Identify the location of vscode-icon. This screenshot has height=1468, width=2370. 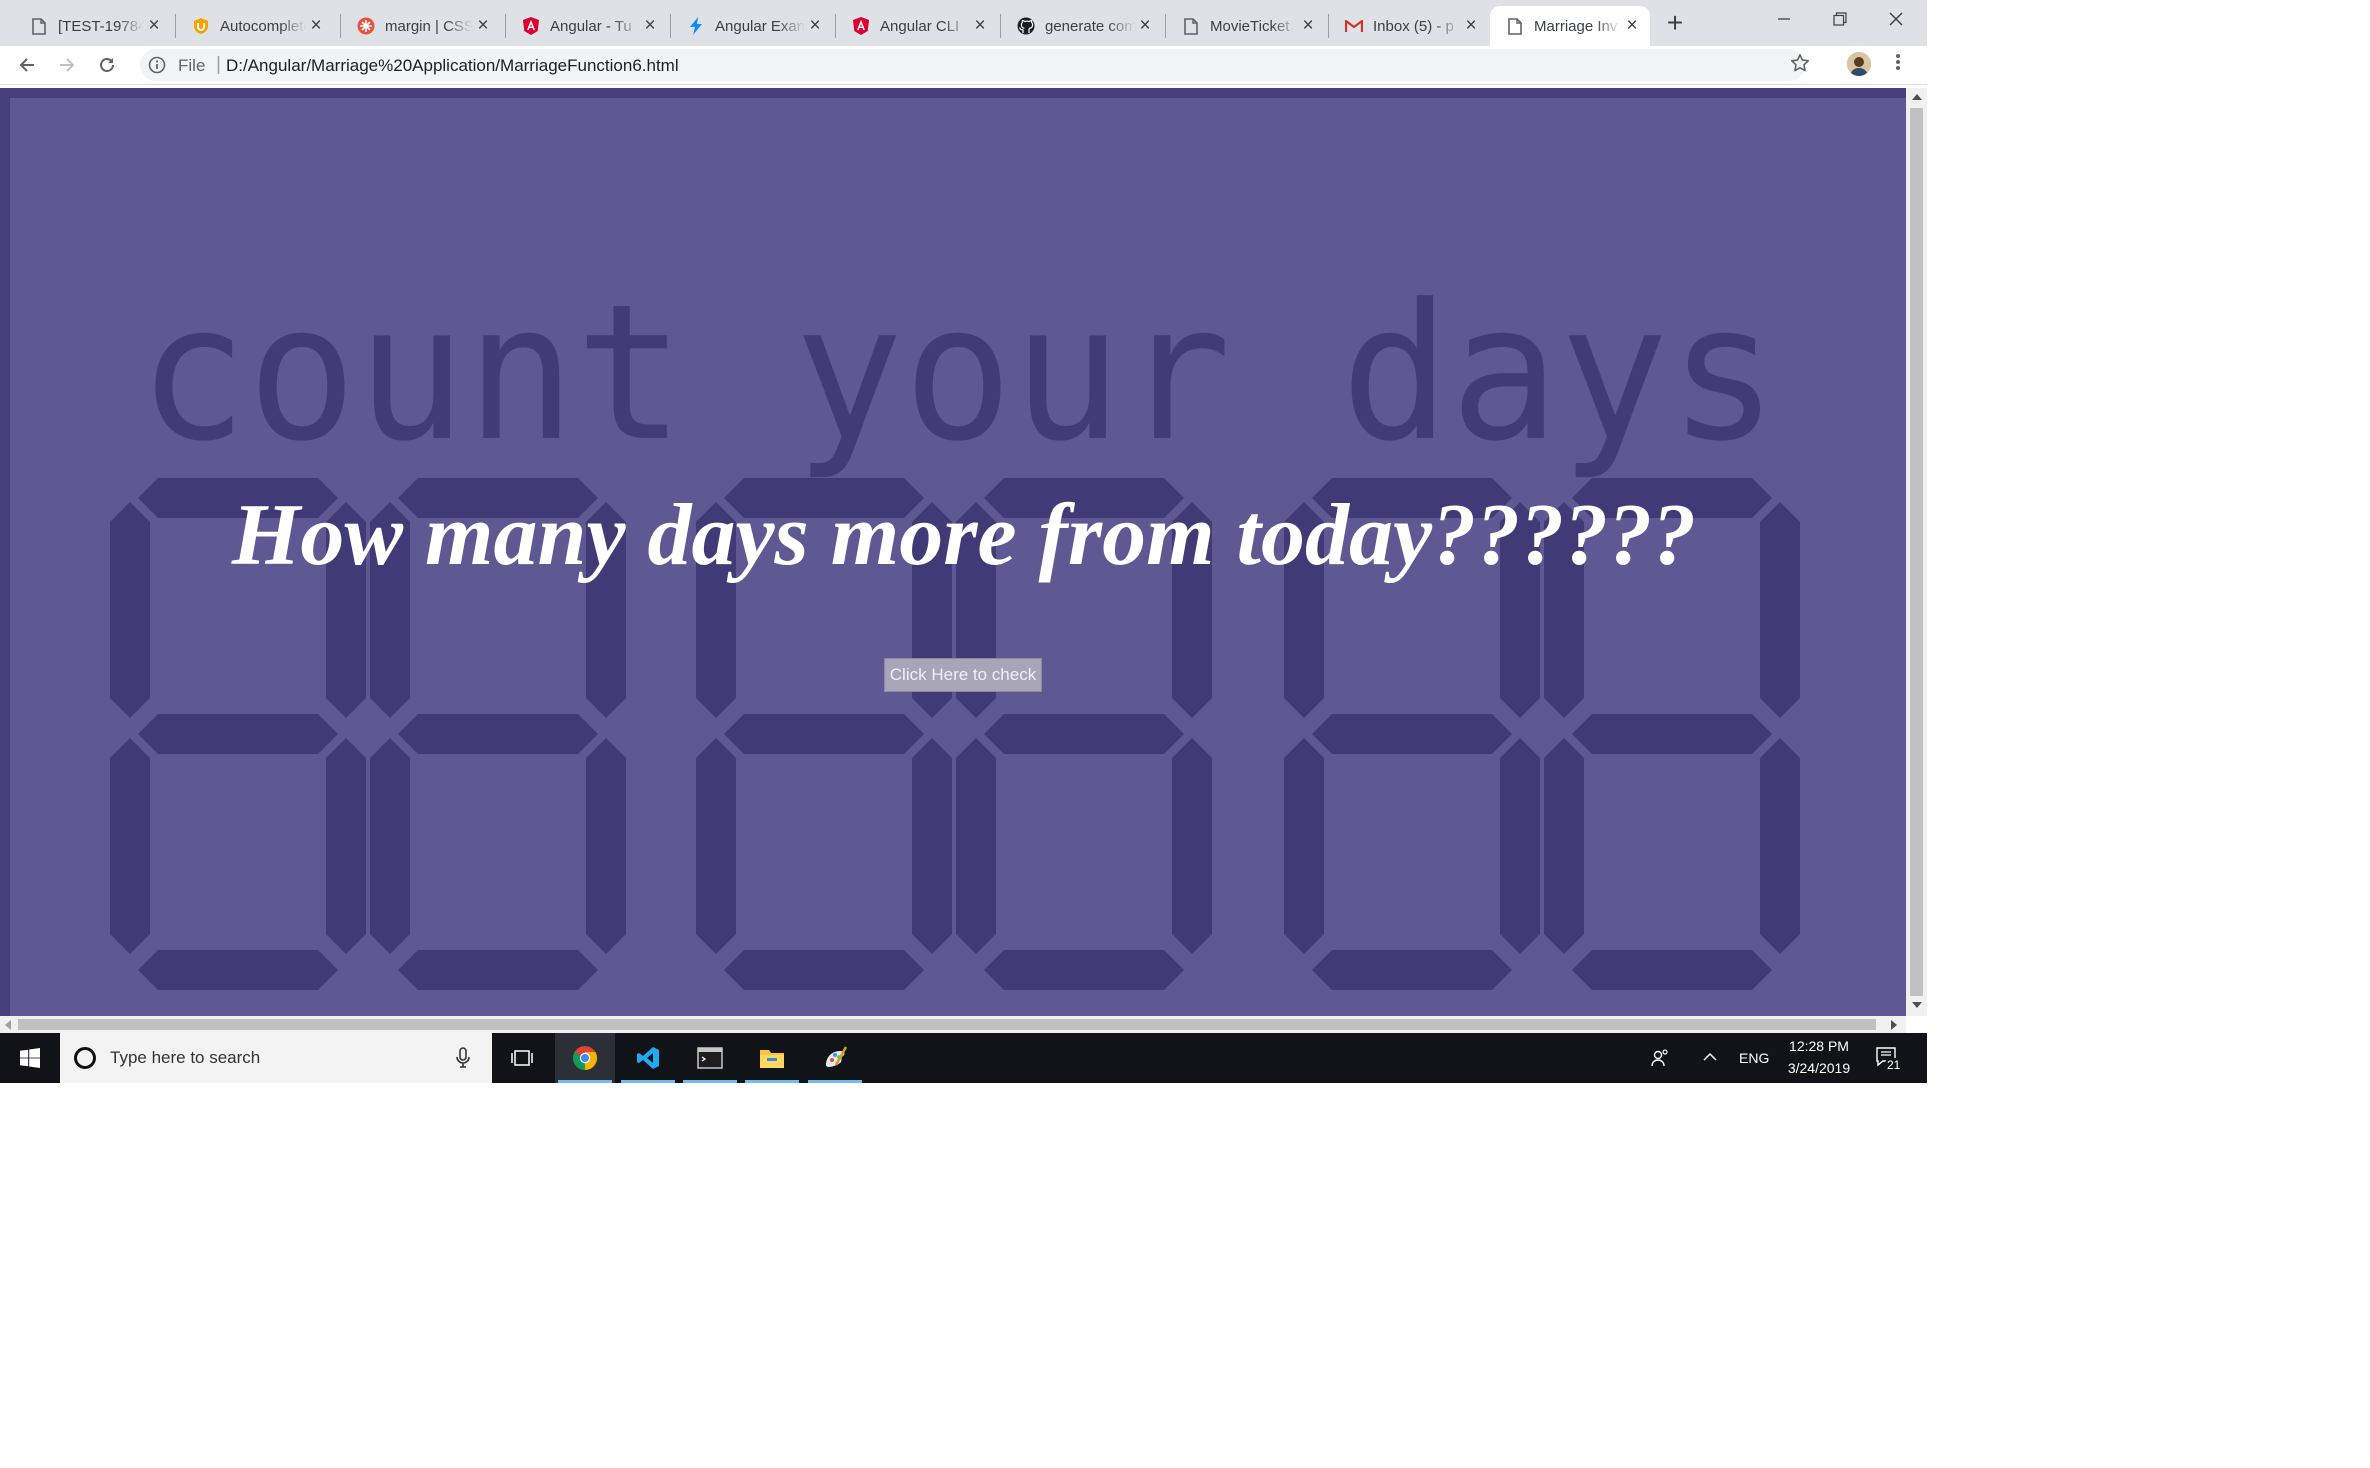
(648, 1058).